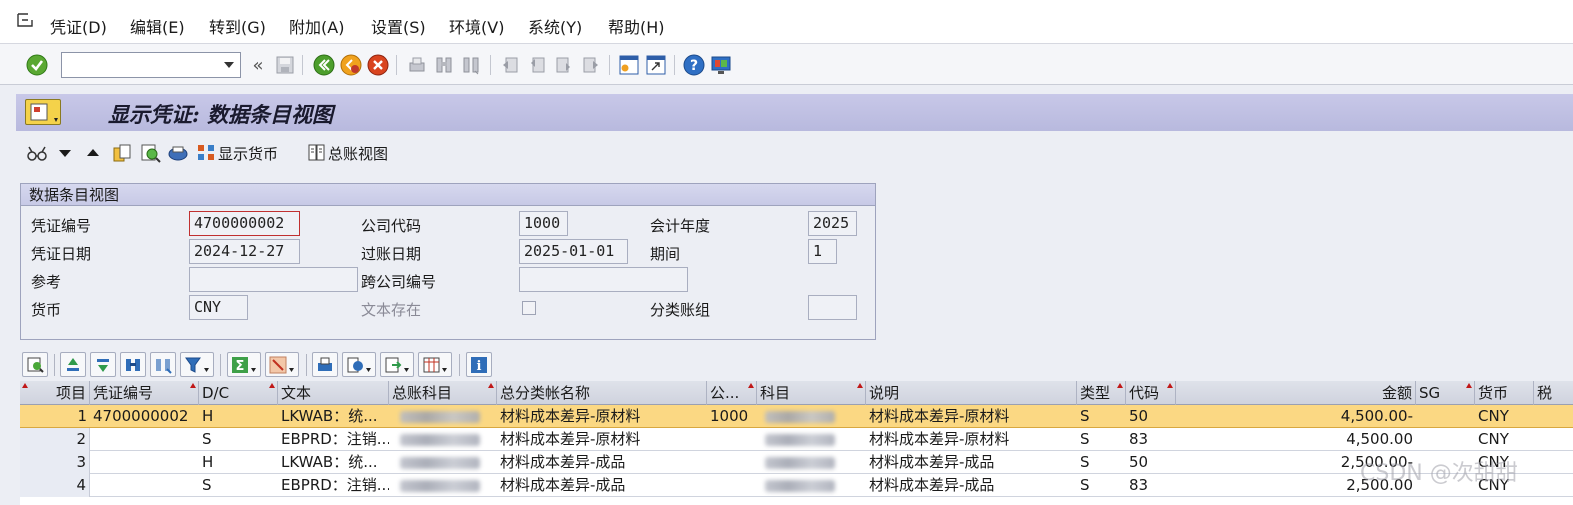 The height and width of the screenshot is (505, 1573). I want to click on chevron-down-icon, so click(229, 65).